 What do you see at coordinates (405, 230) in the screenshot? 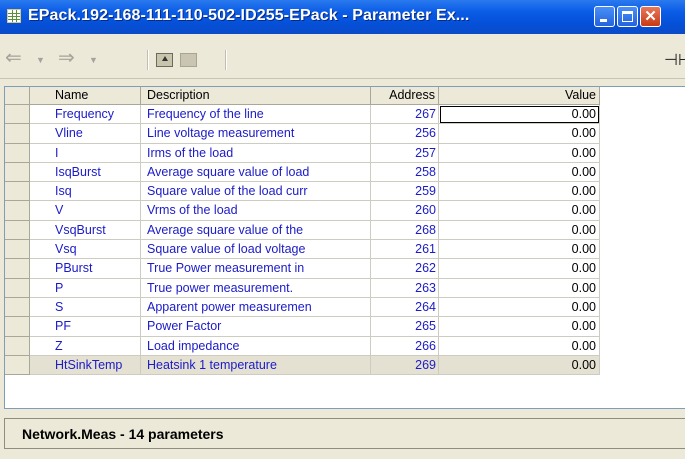
I see `parameter-address-cell: 268` at bounding box center [405, 230].